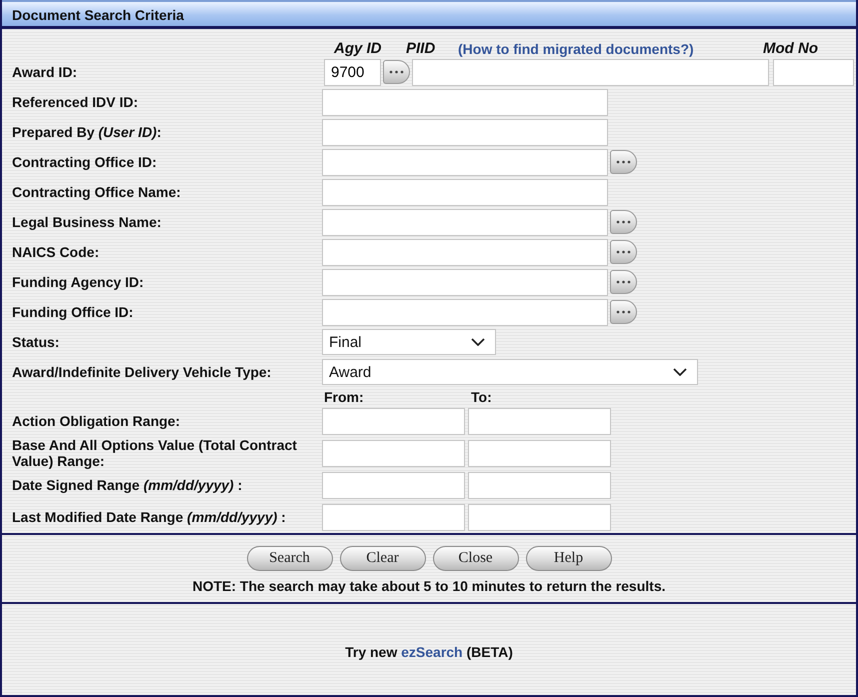 The image size is (858, 697). I want to click on help-link: (How to find migrated documents?), so click(610, 49).